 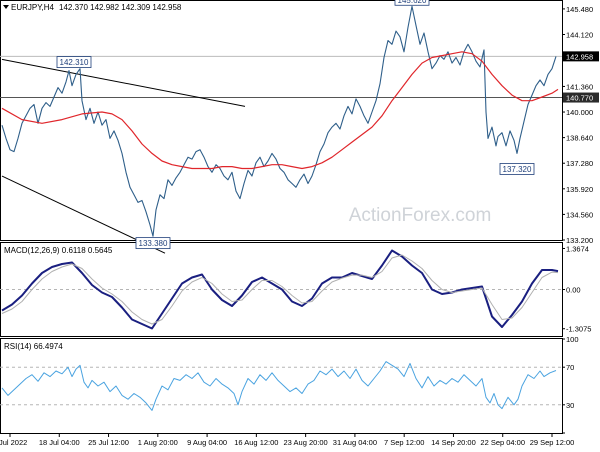 What do you see at coordinates (13, 442) in the screenshot?
I see `time-tick-label: 8 Jul 2022` at bounding box center [13, 442].